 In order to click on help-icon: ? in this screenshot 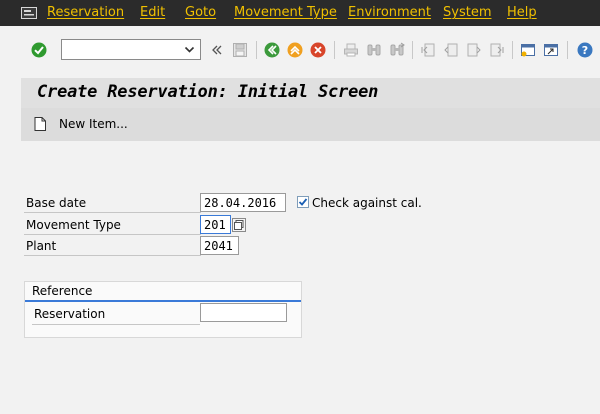, I will do `click(585, 50)`.